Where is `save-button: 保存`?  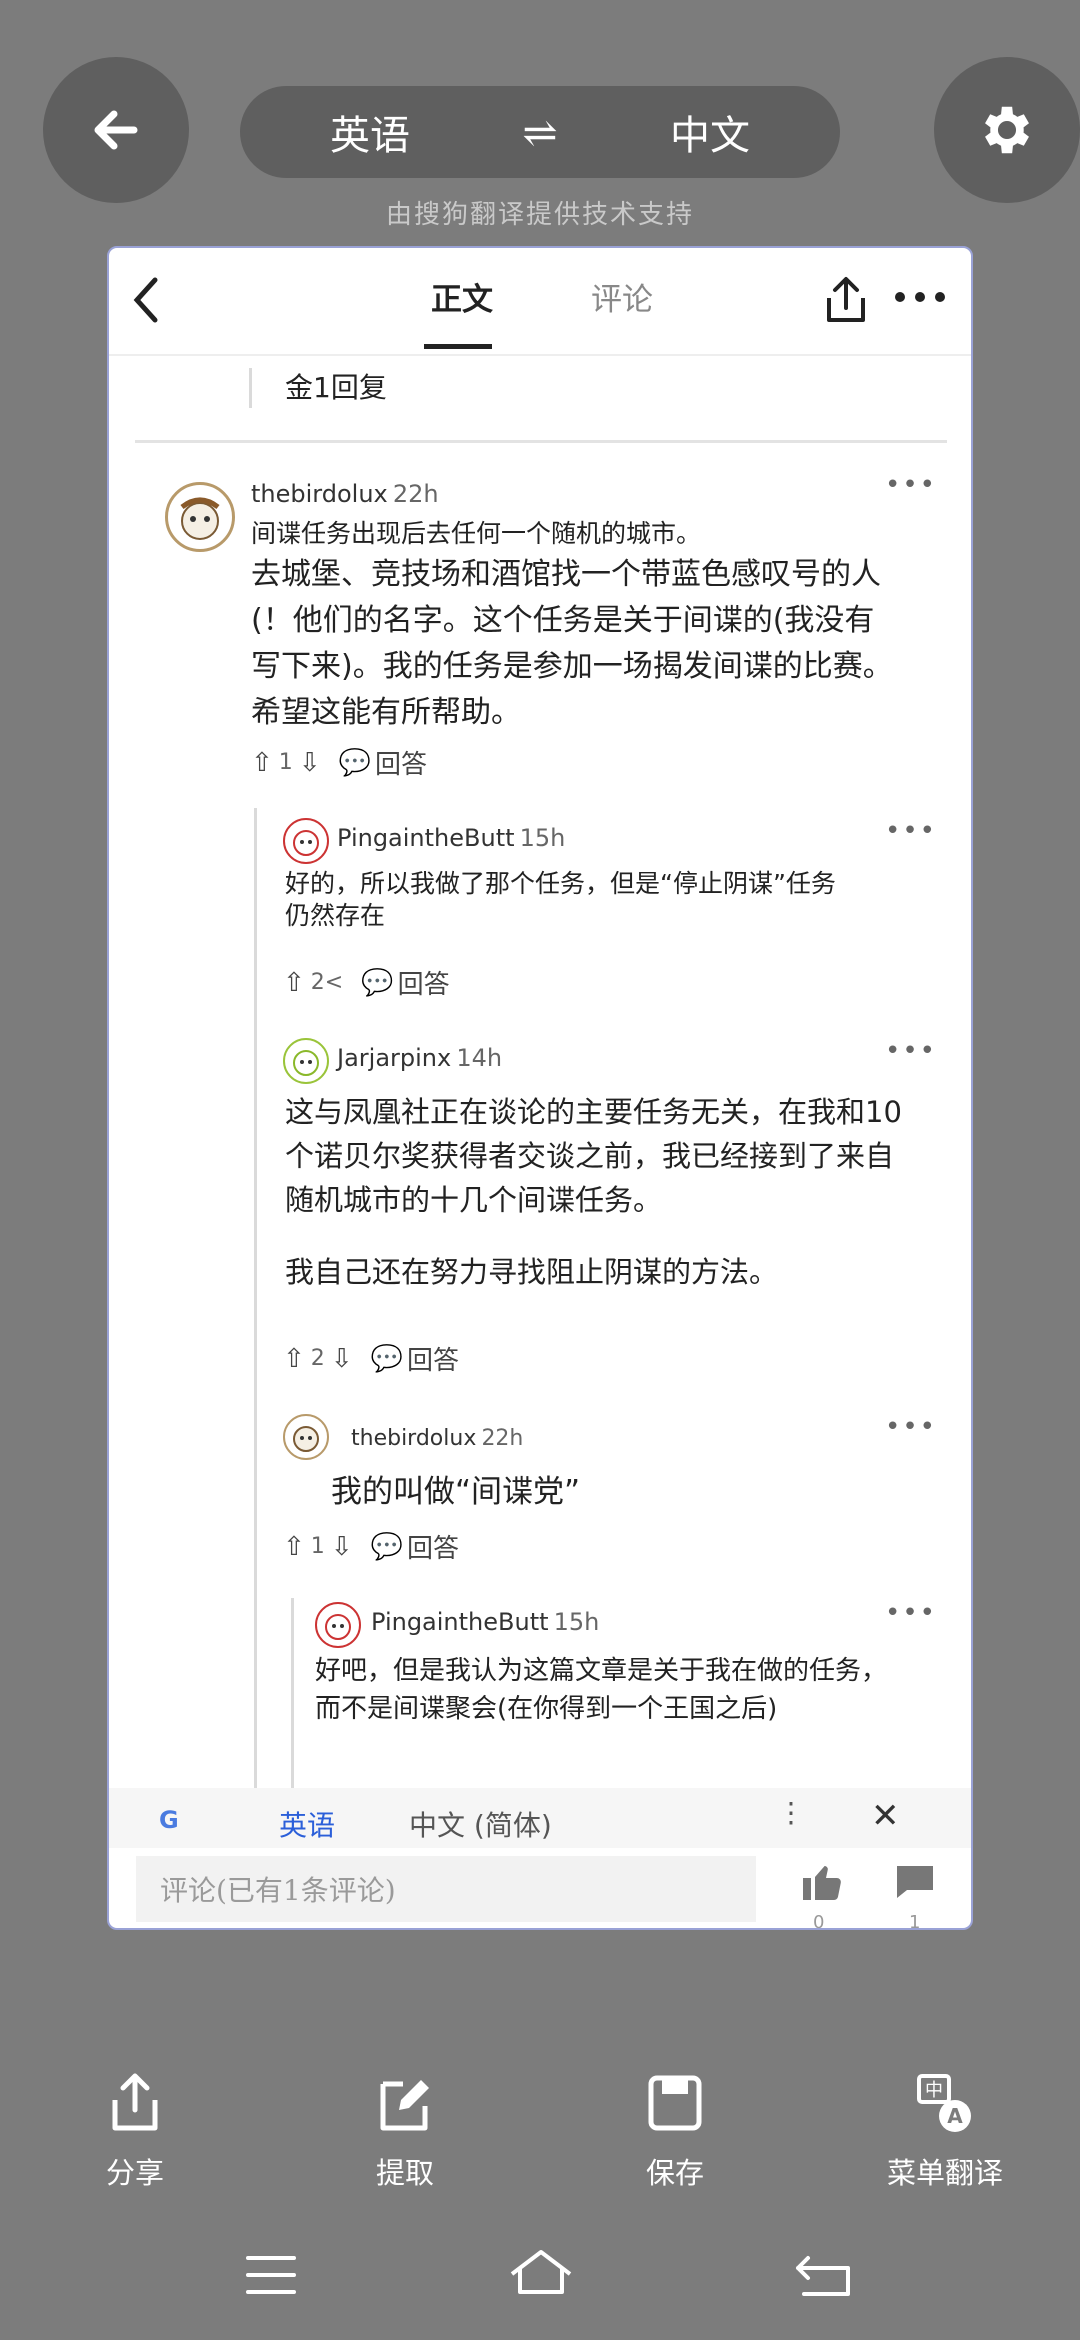 save-button: 保存 is located at coordinates (675, 2131).